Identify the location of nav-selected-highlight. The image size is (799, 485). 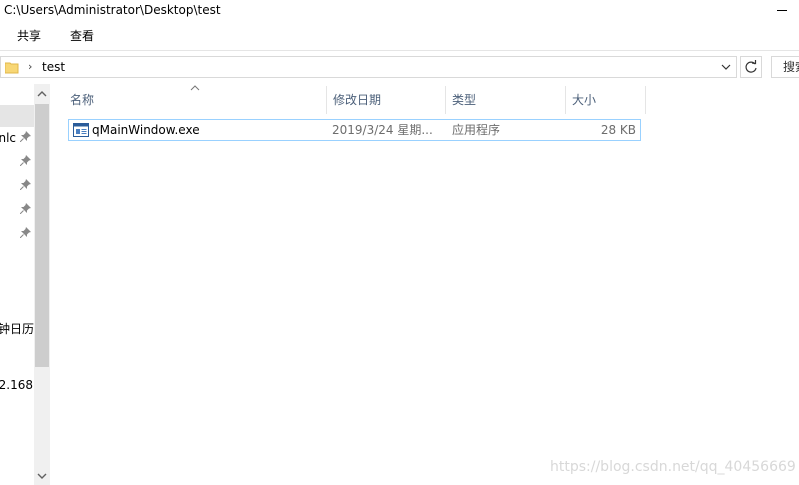
(17, 116).